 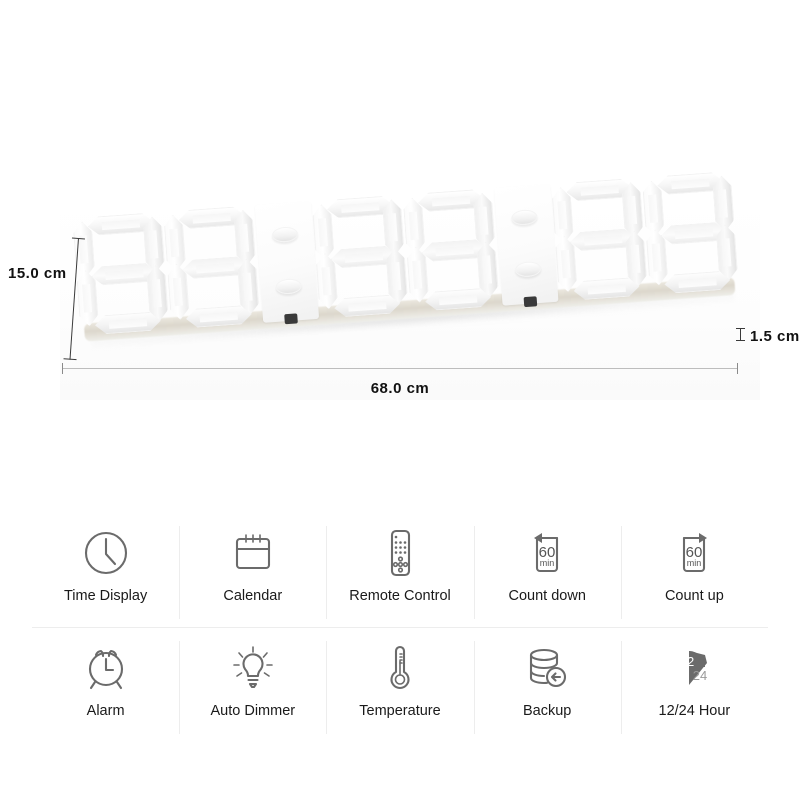 I want to click on feature-label: Backup, so click(x=547, y=711).